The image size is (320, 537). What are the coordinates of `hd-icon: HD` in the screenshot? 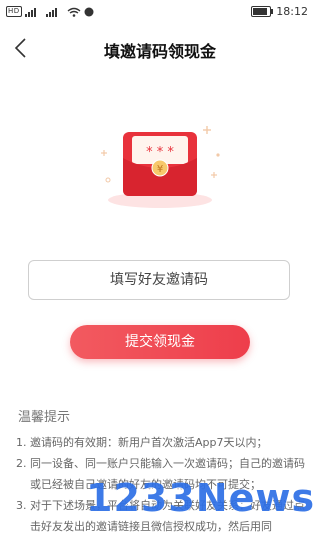 It's located at (14, 11).